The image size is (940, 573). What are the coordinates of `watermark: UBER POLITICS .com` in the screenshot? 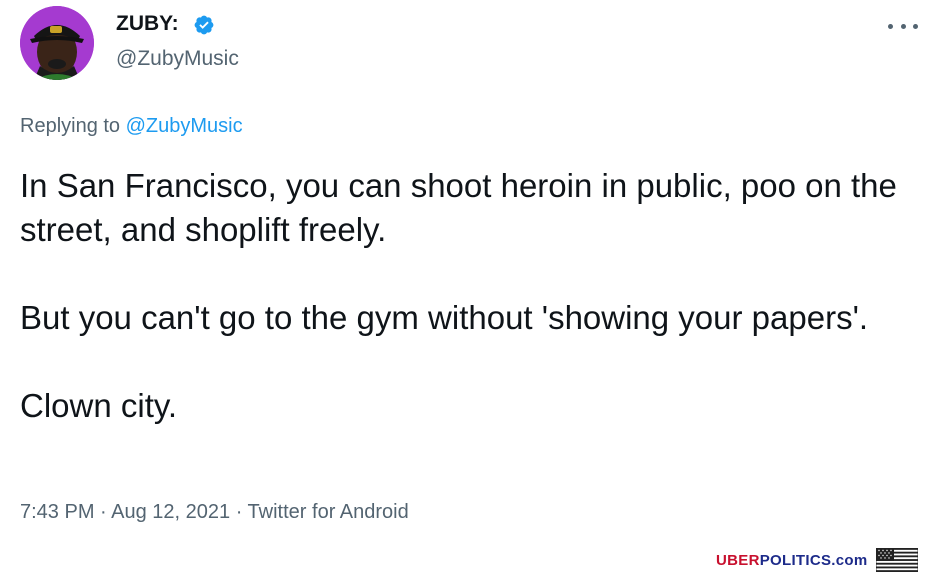 It's located at (817, 559).